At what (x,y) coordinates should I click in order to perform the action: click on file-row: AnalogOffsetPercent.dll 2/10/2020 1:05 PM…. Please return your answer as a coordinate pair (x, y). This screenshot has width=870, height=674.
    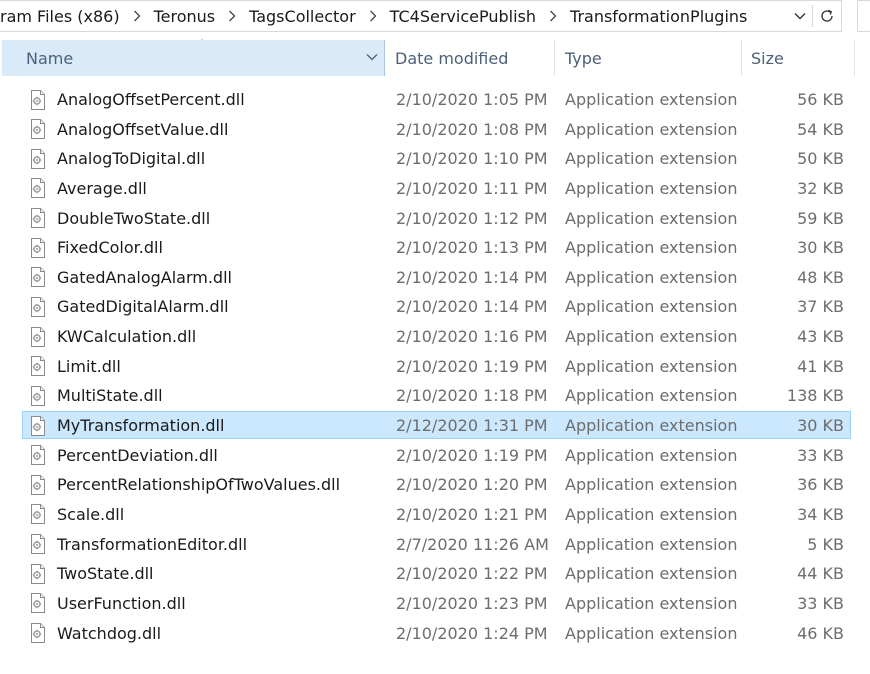
    Looking at the image, I should click on (435, 100).